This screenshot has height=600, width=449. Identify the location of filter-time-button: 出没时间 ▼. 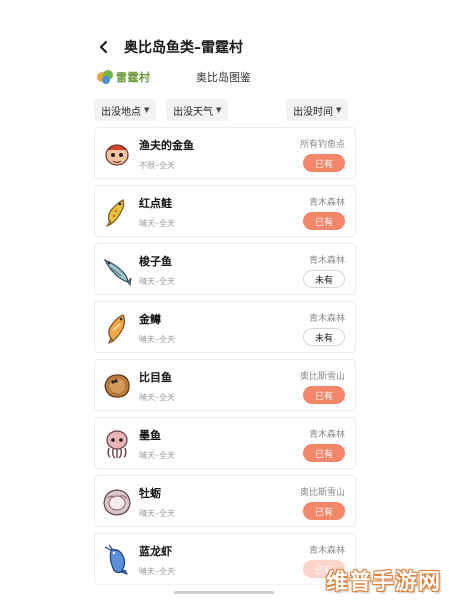
(317, 110).